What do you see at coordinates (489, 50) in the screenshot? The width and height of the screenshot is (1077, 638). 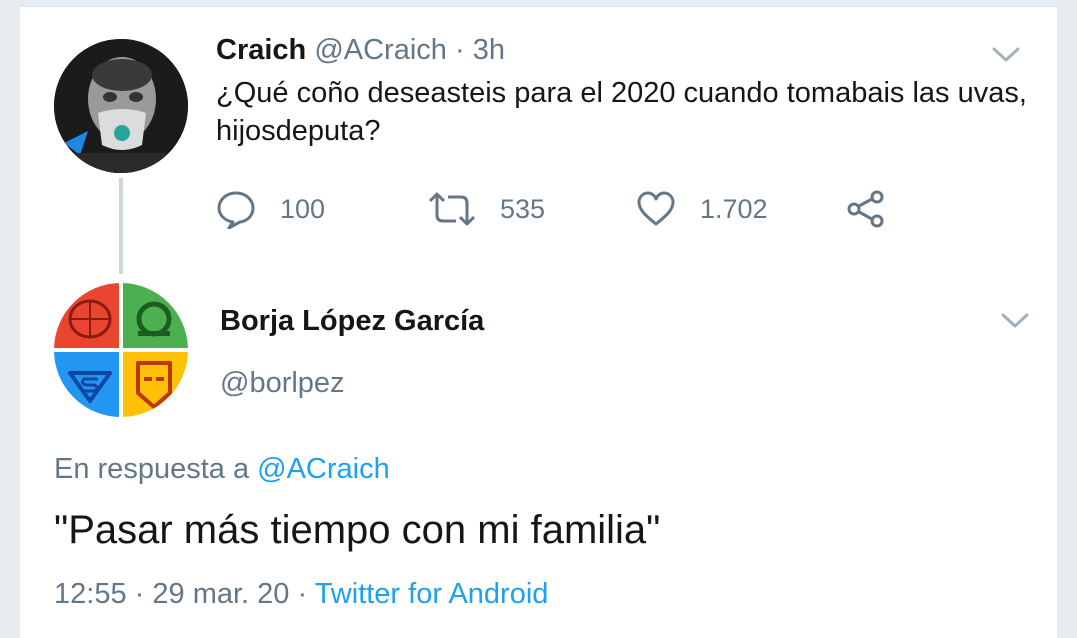 I see `tweet-time: 3h` at bounding box center [489, 50].